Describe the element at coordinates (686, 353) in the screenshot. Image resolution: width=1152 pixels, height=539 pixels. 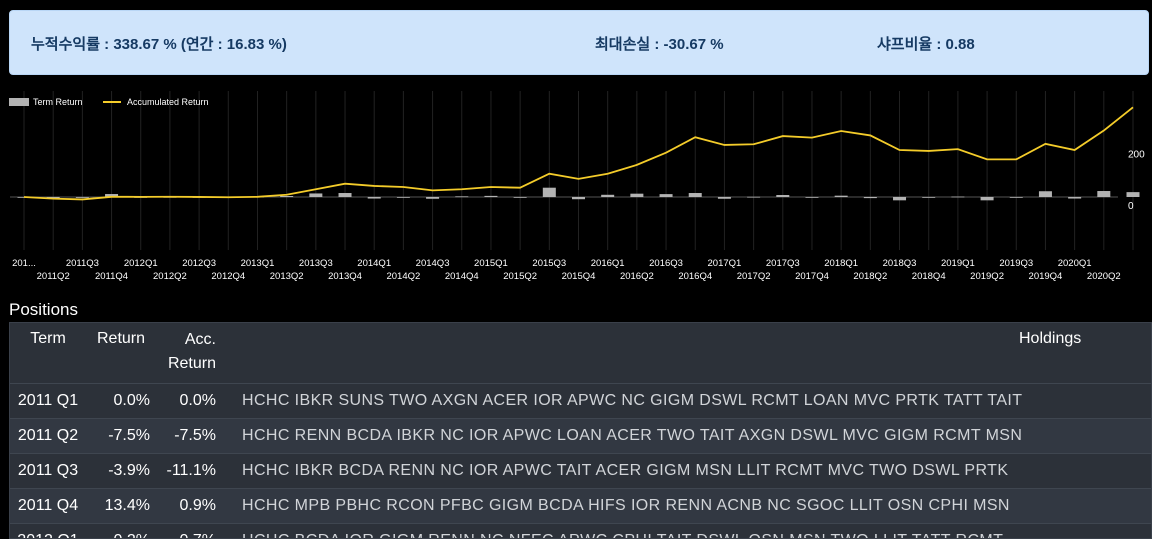
I see `header-holdings: Holdings` at that location.